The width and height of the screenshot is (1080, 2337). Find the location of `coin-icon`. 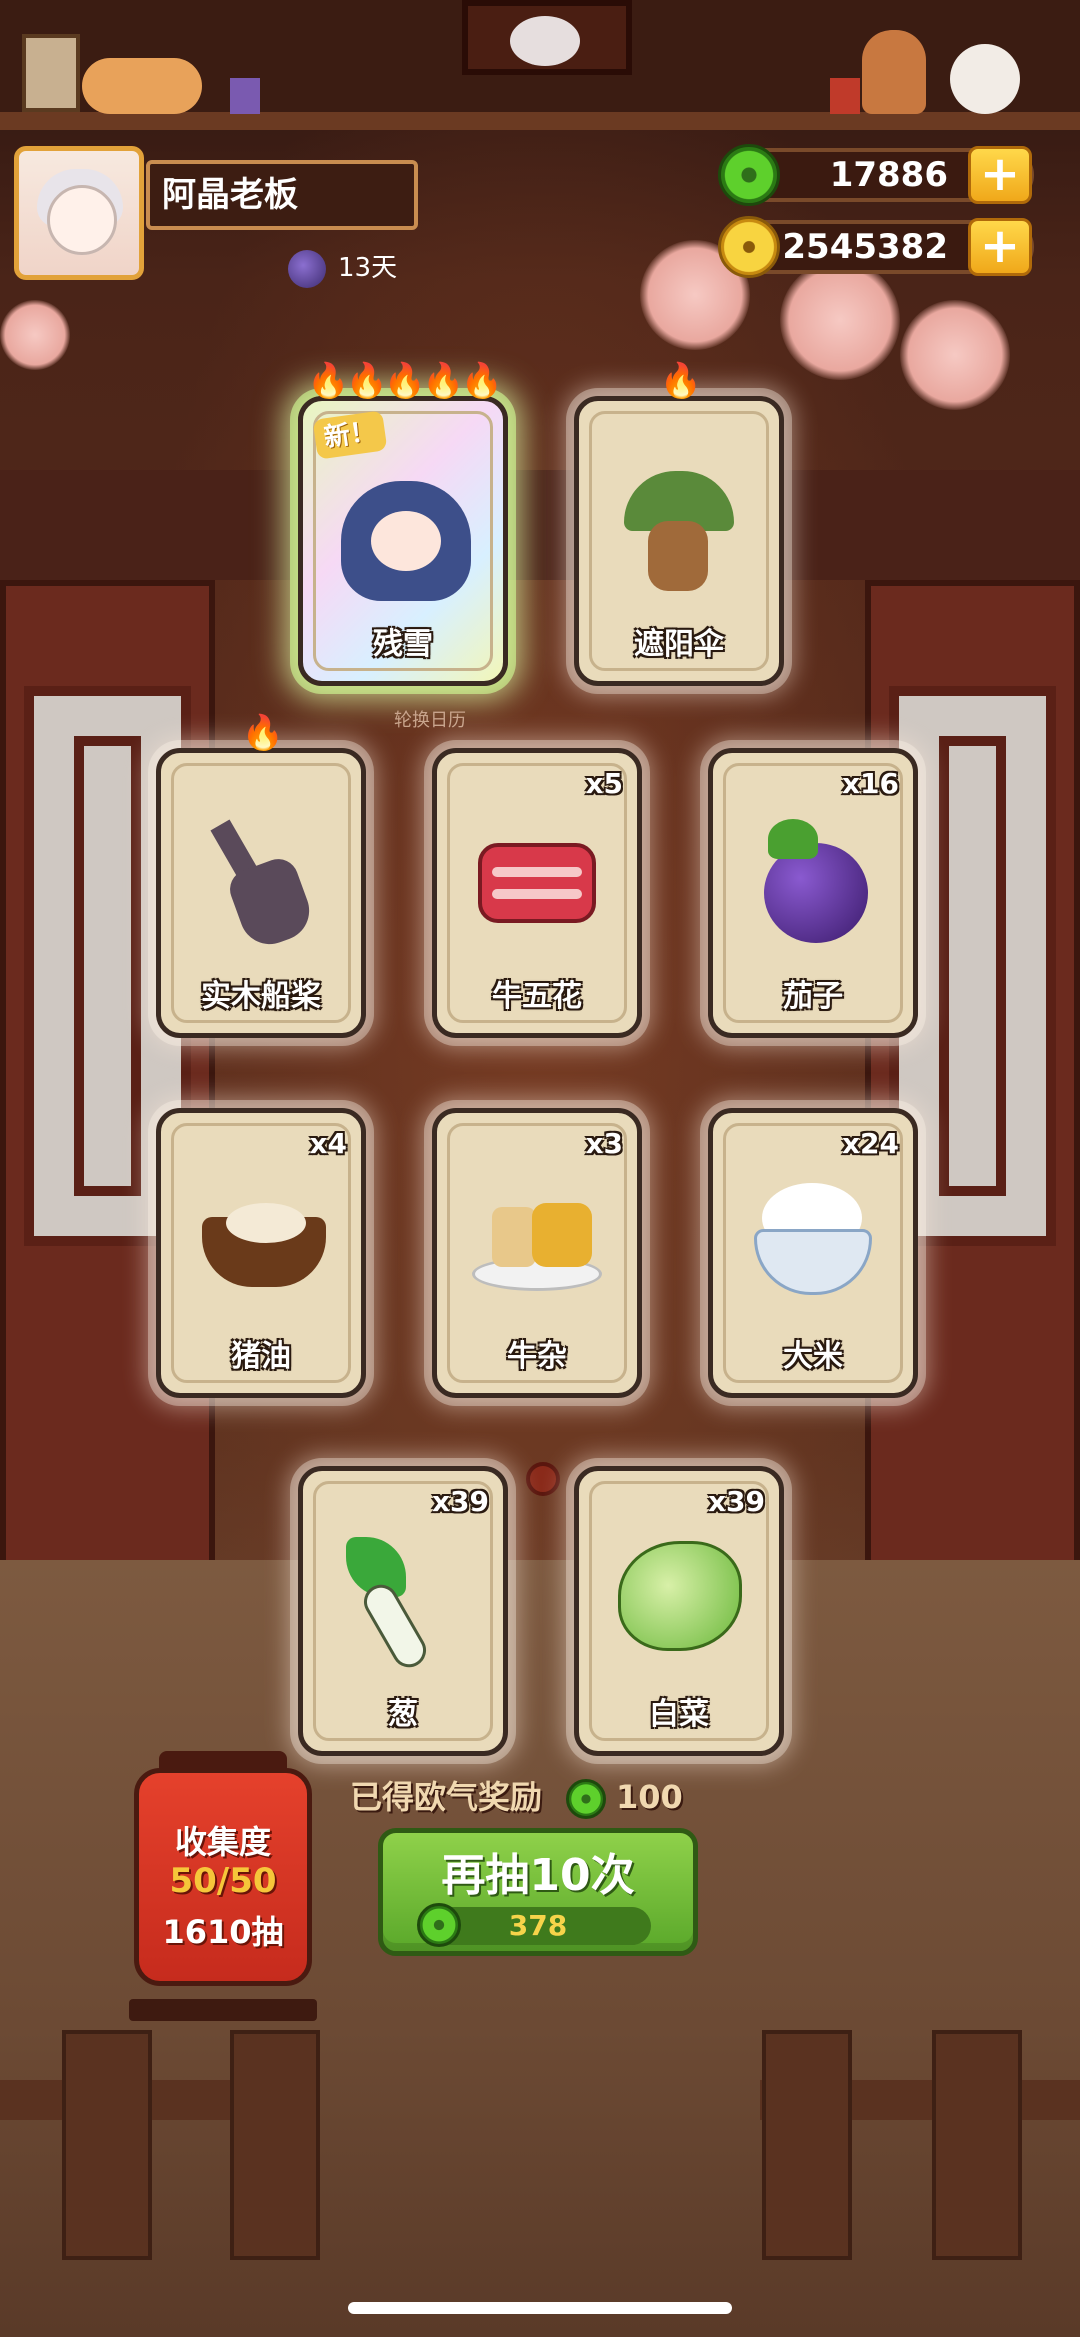

coin-icon is located at coordinates (749, 247).